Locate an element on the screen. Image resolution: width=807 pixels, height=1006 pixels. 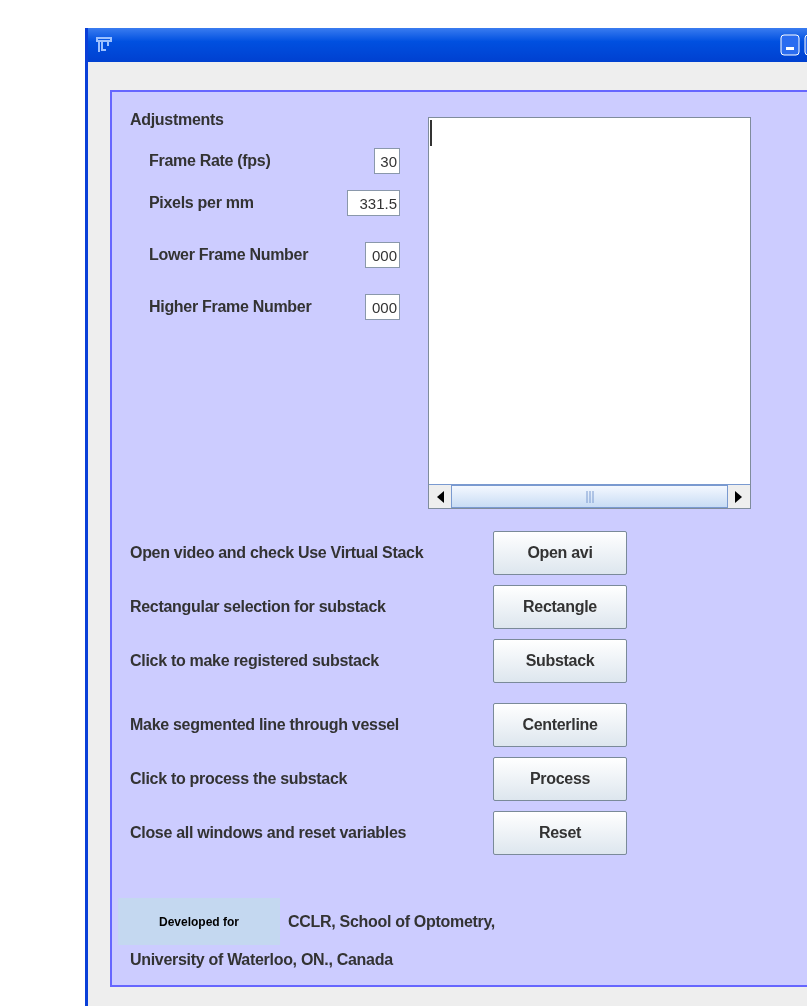
action-description: Rectangular selection for substack is located at coordinates (258, 607).